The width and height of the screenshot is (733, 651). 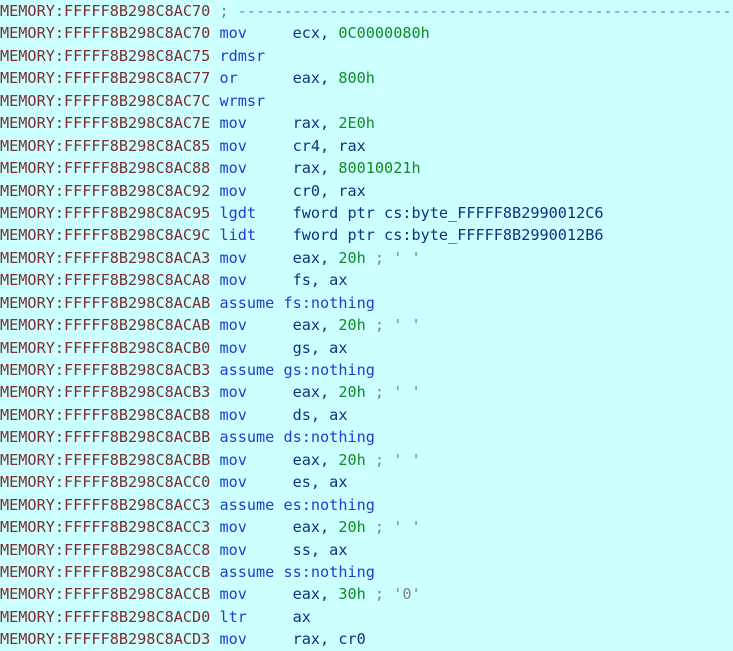 I want to click on line-address: MEMORY:FFFFF8B298C8AC75, so click(x=110, y=55).